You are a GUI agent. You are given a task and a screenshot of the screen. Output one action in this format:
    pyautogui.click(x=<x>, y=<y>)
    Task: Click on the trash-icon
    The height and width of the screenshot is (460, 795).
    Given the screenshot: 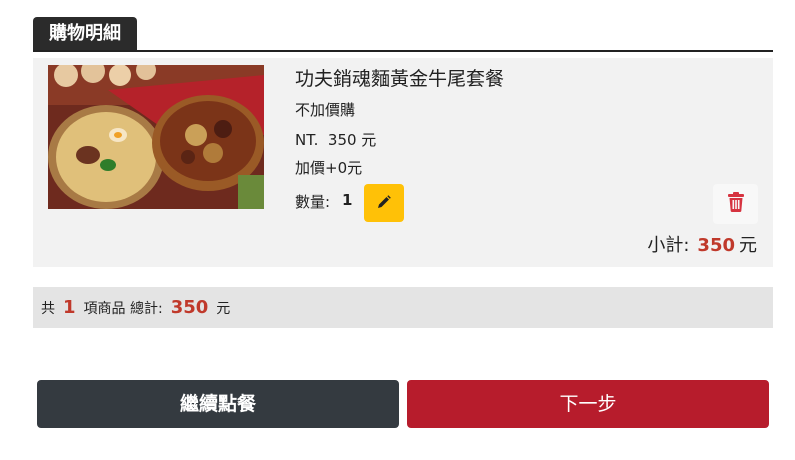 What is the action you would take?
    pyautogui.click(x=736, y=204)
    